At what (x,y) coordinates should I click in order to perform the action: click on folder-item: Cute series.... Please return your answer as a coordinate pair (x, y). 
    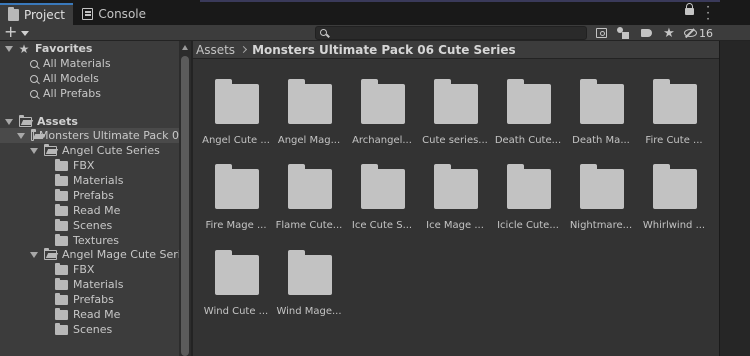
    Looking at the image, I should click on (455, 117).